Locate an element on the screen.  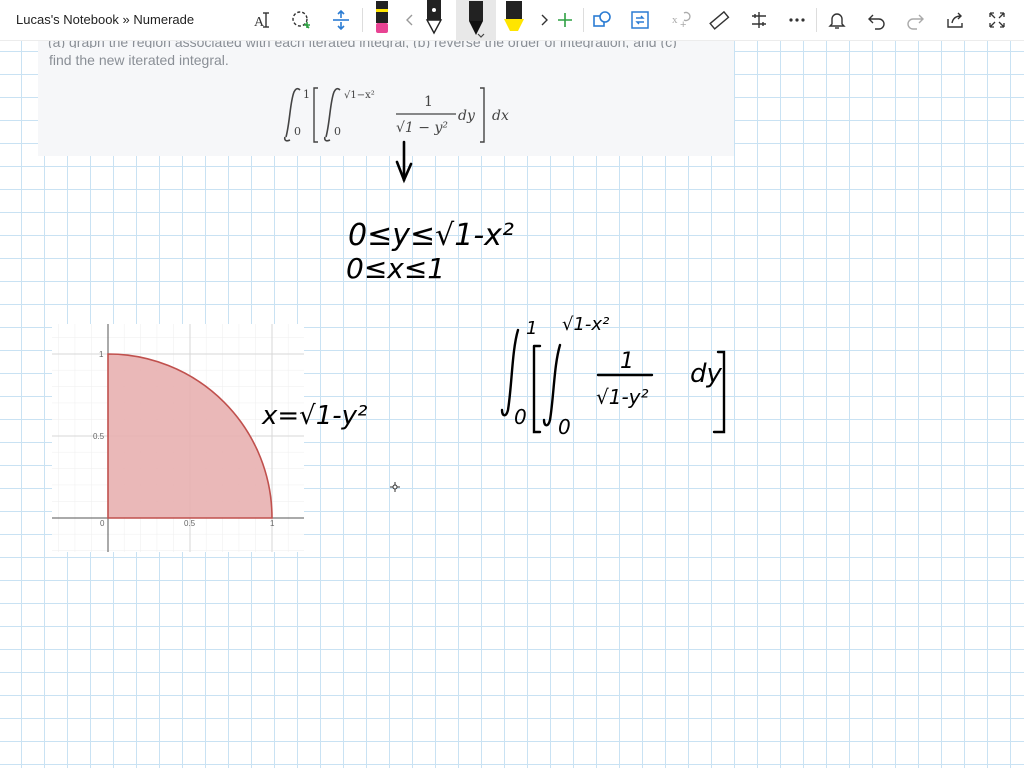
bell-icon is located at coordinates (837, 20).